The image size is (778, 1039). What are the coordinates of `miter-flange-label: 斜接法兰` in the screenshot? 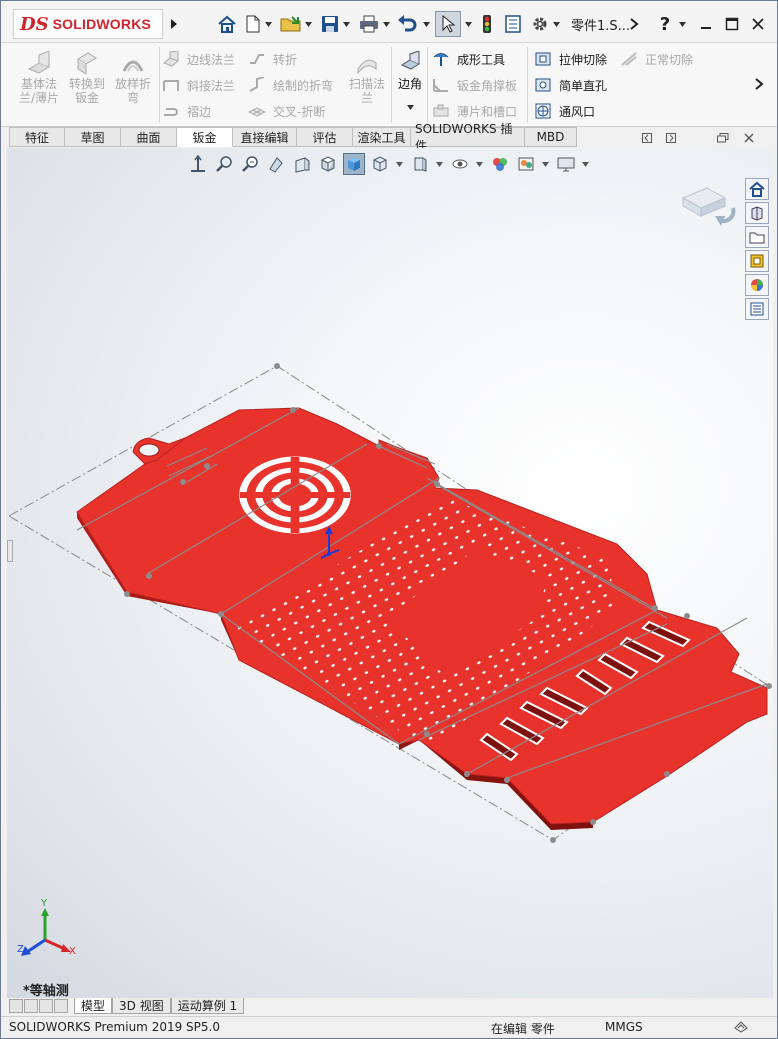 It's located at (211, 85).